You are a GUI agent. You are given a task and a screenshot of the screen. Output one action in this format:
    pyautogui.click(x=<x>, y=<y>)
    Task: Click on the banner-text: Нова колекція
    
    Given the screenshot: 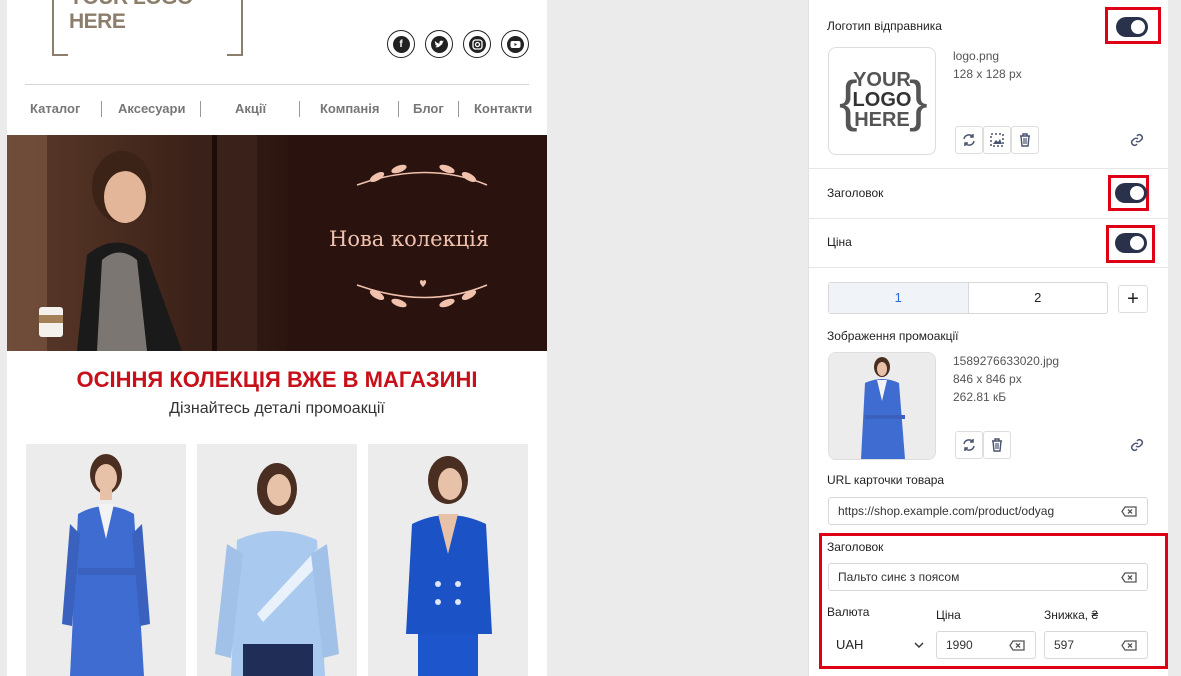 What is the action you would take?
    pyautogui.click(x=409, y=239)
    